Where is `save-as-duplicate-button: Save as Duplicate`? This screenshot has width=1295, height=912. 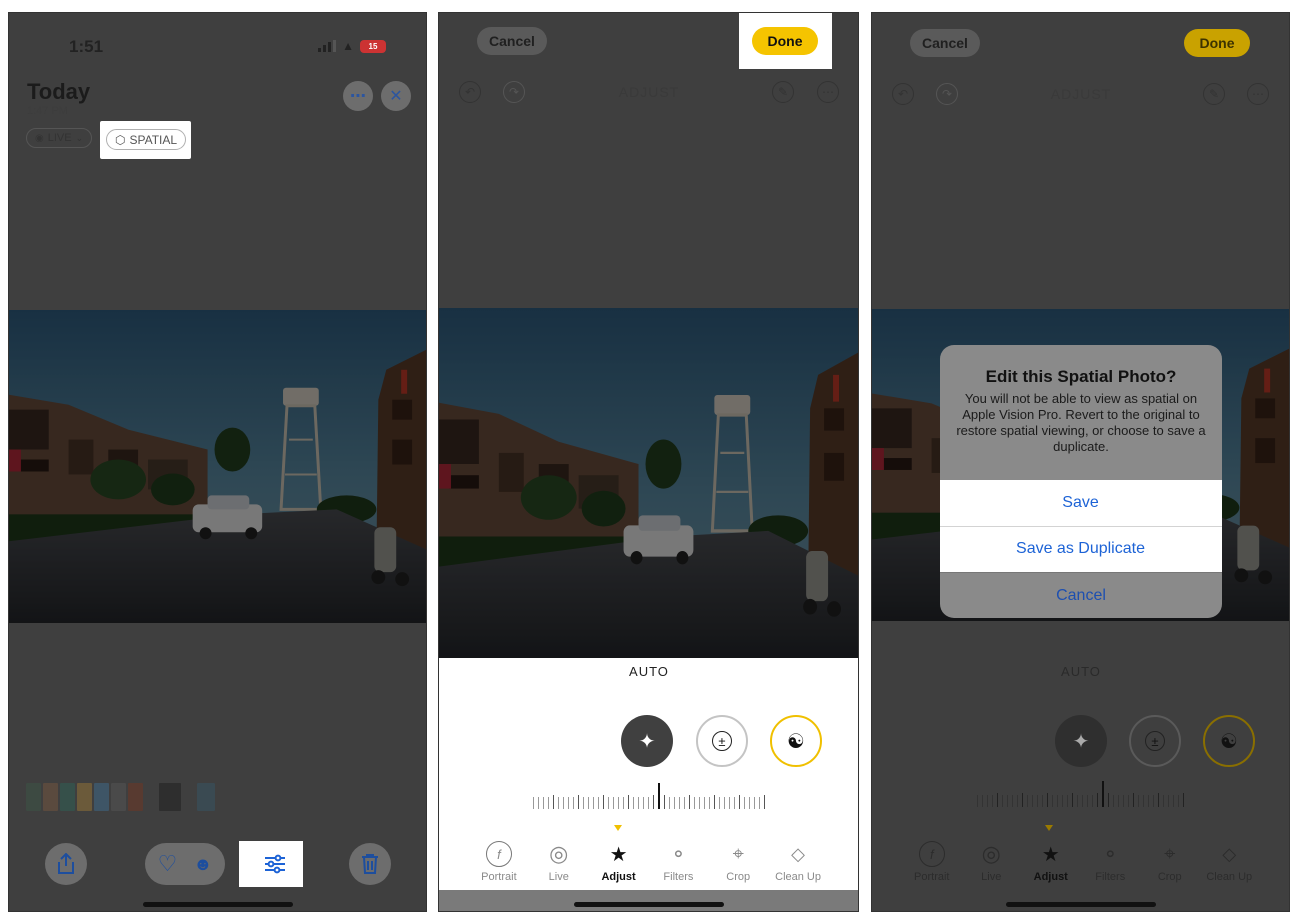 save-as-duplicate-button: Save as Duplicate is located at coordinates (1081, 549).